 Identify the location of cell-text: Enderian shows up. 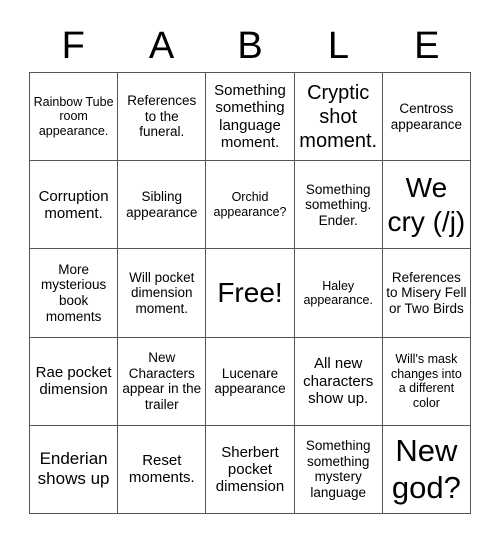
(73, 469).